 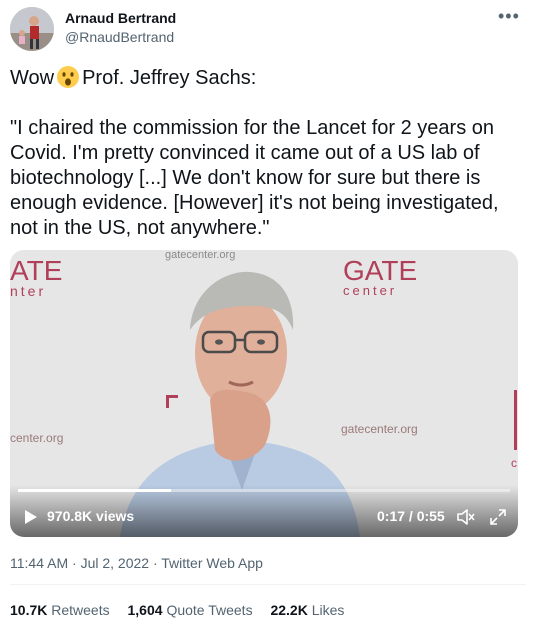 I want to click on retweets-count: 10.7K, so click(x=29, y=610).